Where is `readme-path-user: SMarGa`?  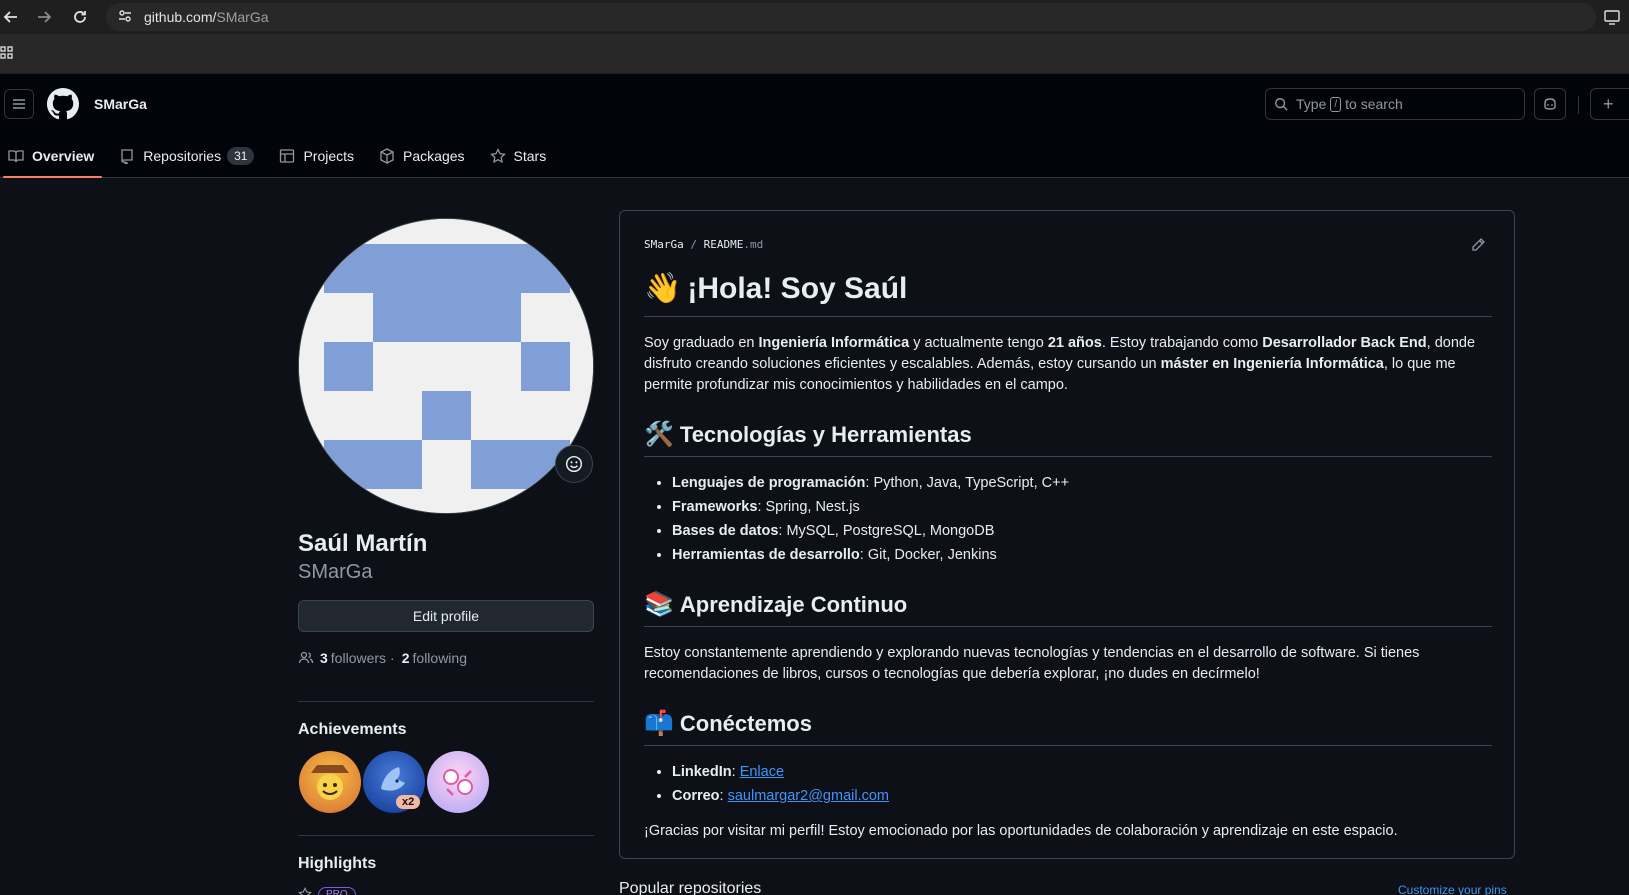 readme-path-user: SMarGa is located at coordinates (664, 244).